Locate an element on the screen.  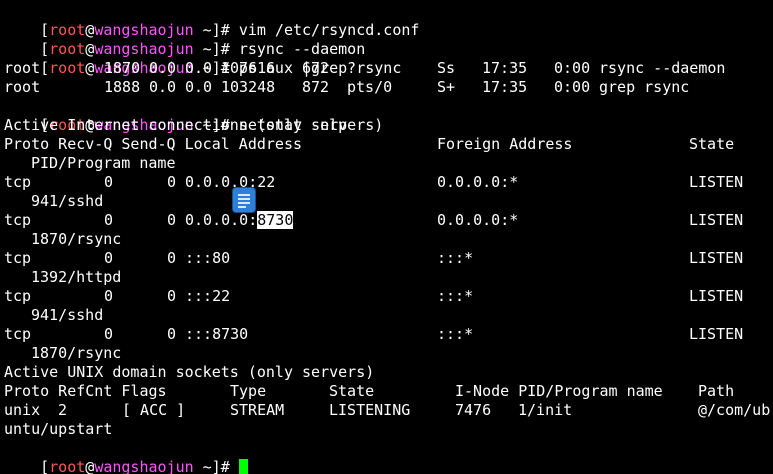
column-header: Path is located at coordinates (716, 391).